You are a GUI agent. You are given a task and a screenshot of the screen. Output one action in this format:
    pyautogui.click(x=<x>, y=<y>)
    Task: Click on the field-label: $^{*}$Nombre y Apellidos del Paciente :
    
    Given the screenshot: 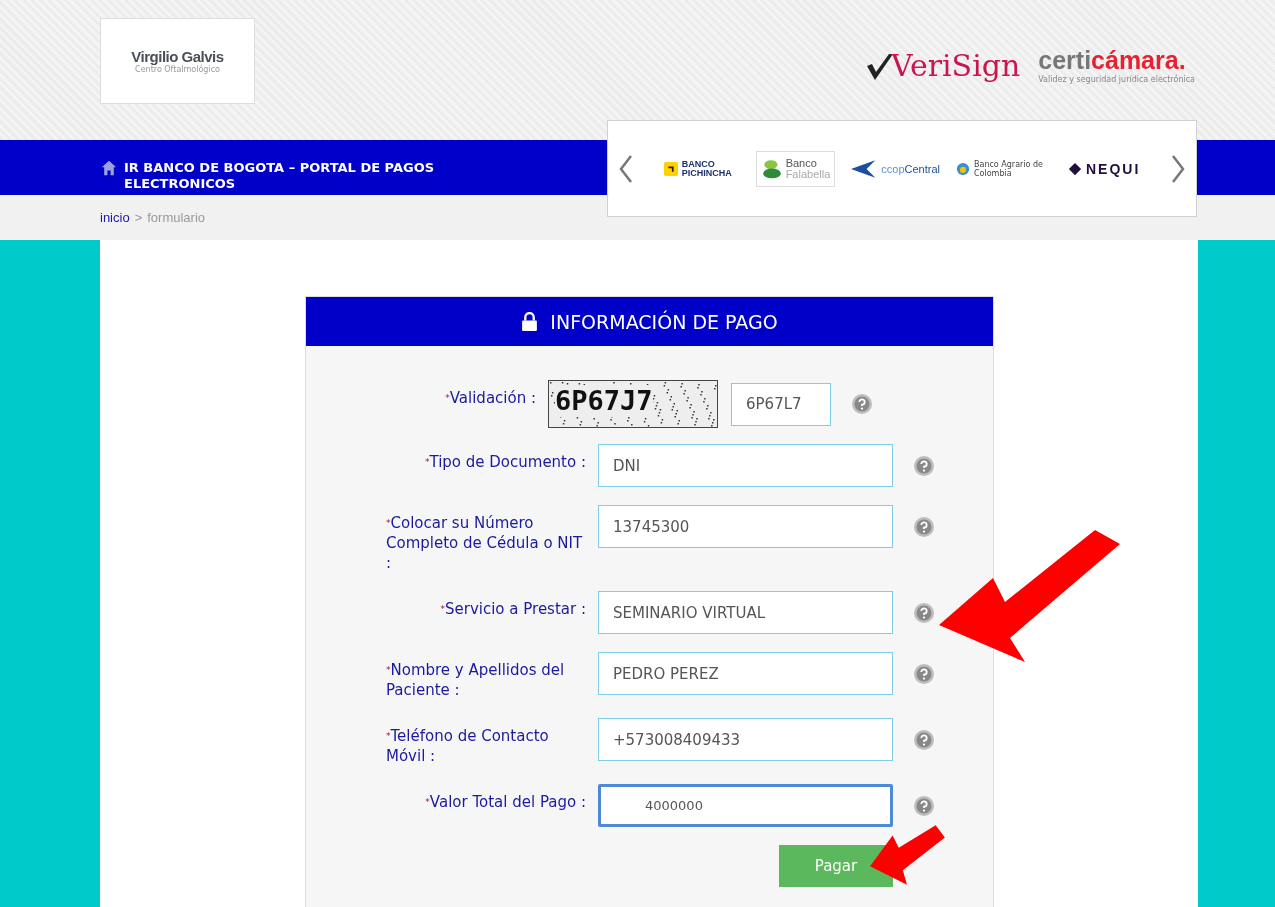 What is the action you would take?
    pyautogui.click(x=476, y=680)
    